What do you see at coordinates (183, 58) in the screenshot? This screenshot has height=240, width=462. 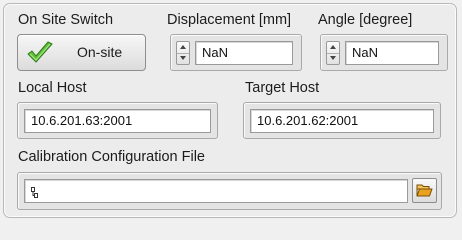 I see `displacement-decrement-button` at bounding box center [183, 58].